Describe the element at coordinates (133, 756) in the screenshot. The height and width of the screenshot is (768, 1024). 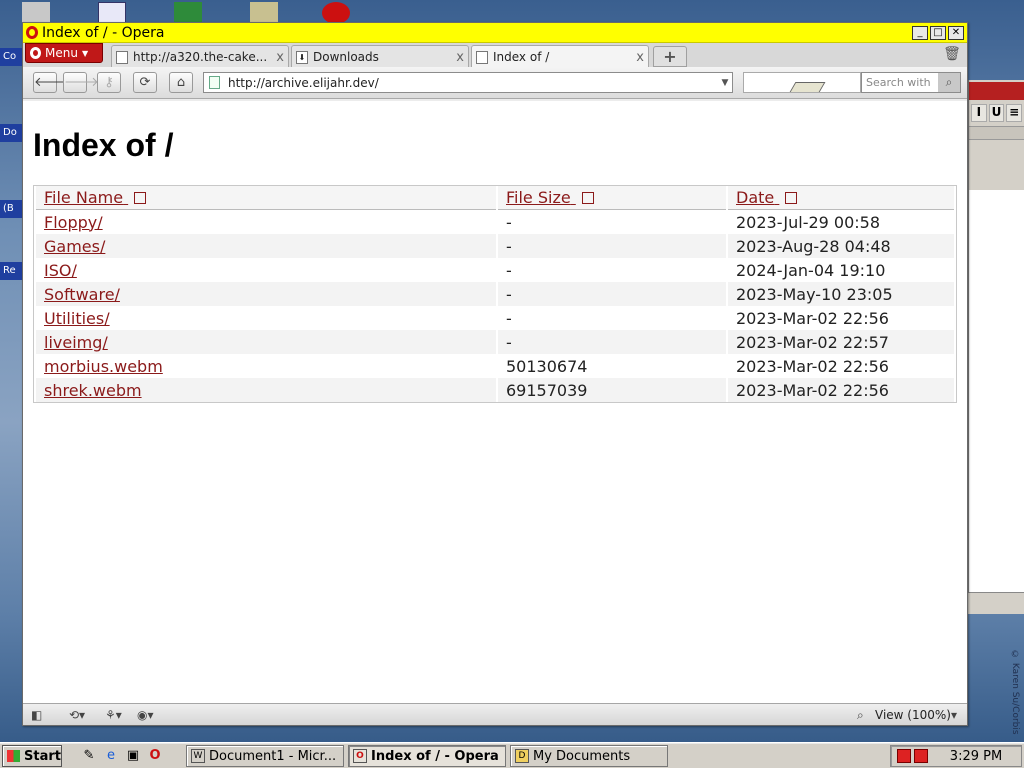
I see `network-icon: ▣` at that location.